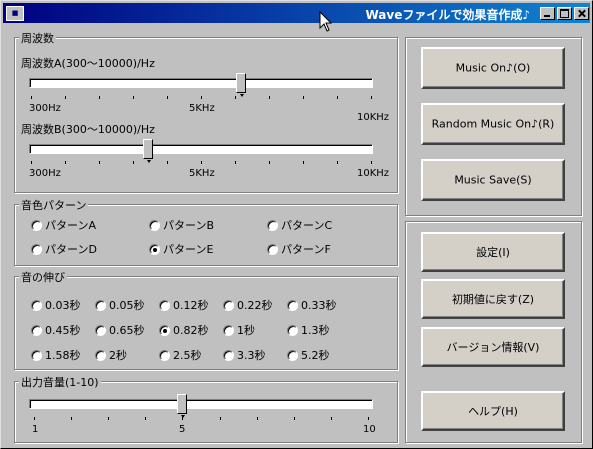 This screenshot has height=449, width=593. I want to click on duration-radio-label: 0.45秒, so click(63, 330).